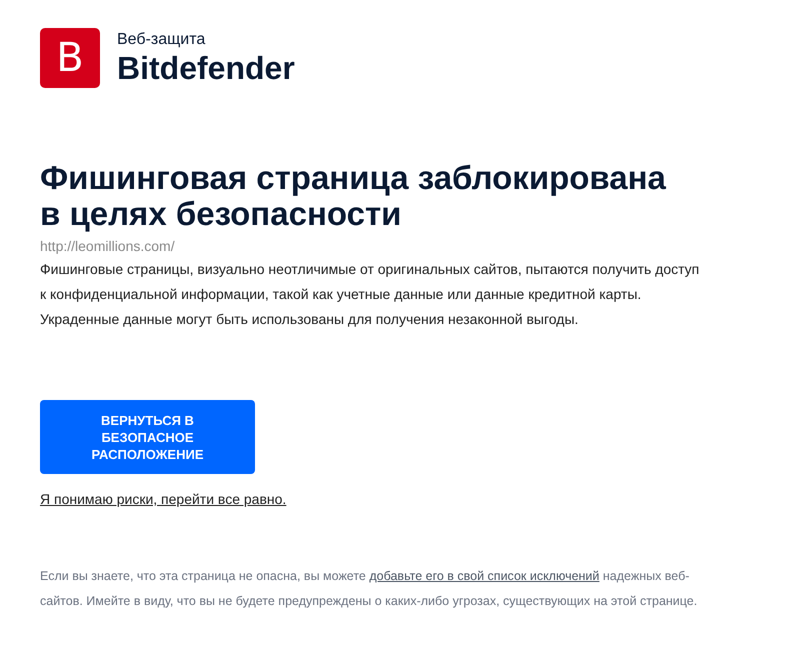  I want to click on exclusion-note: Если вы знаете, что эта страница не опасна, вы можете добавьте его в свой список исключений надежных веб-сайтов. Имейте в виду, что вы не будете предупреждены о каких-либо угрозах, существующих на этой странице., so click(369, 589).